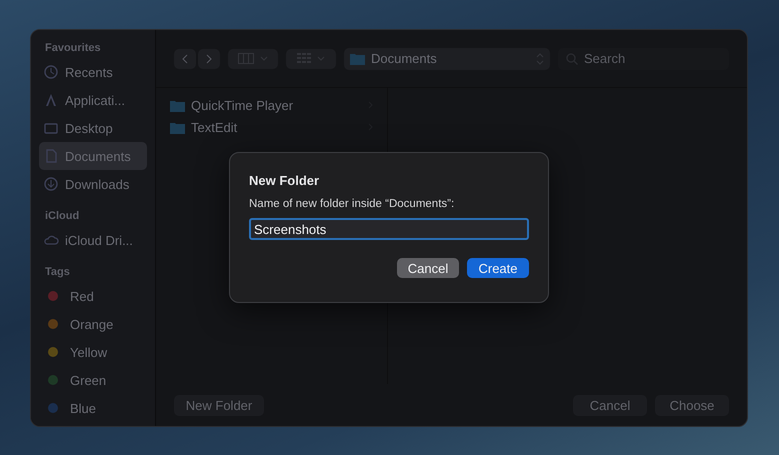 This screenshot has width=779, height=455. I want to click on sidebar-item: Downloads, so click(93, 184).